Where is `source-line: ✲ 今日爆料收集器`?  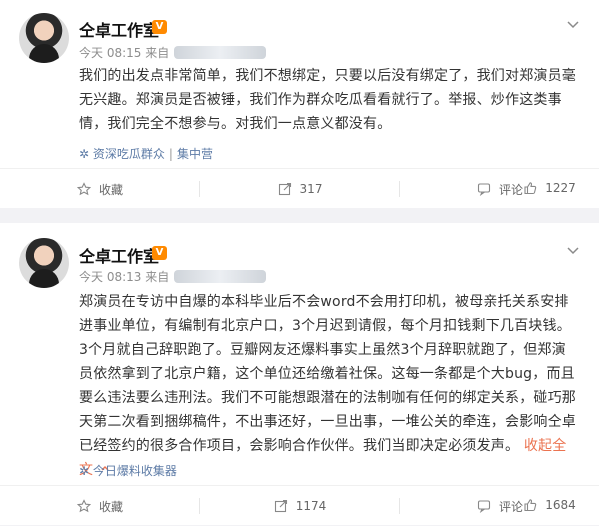 source-line: ✲ 今日爆料收集器 is located at coordinates (128, 470).